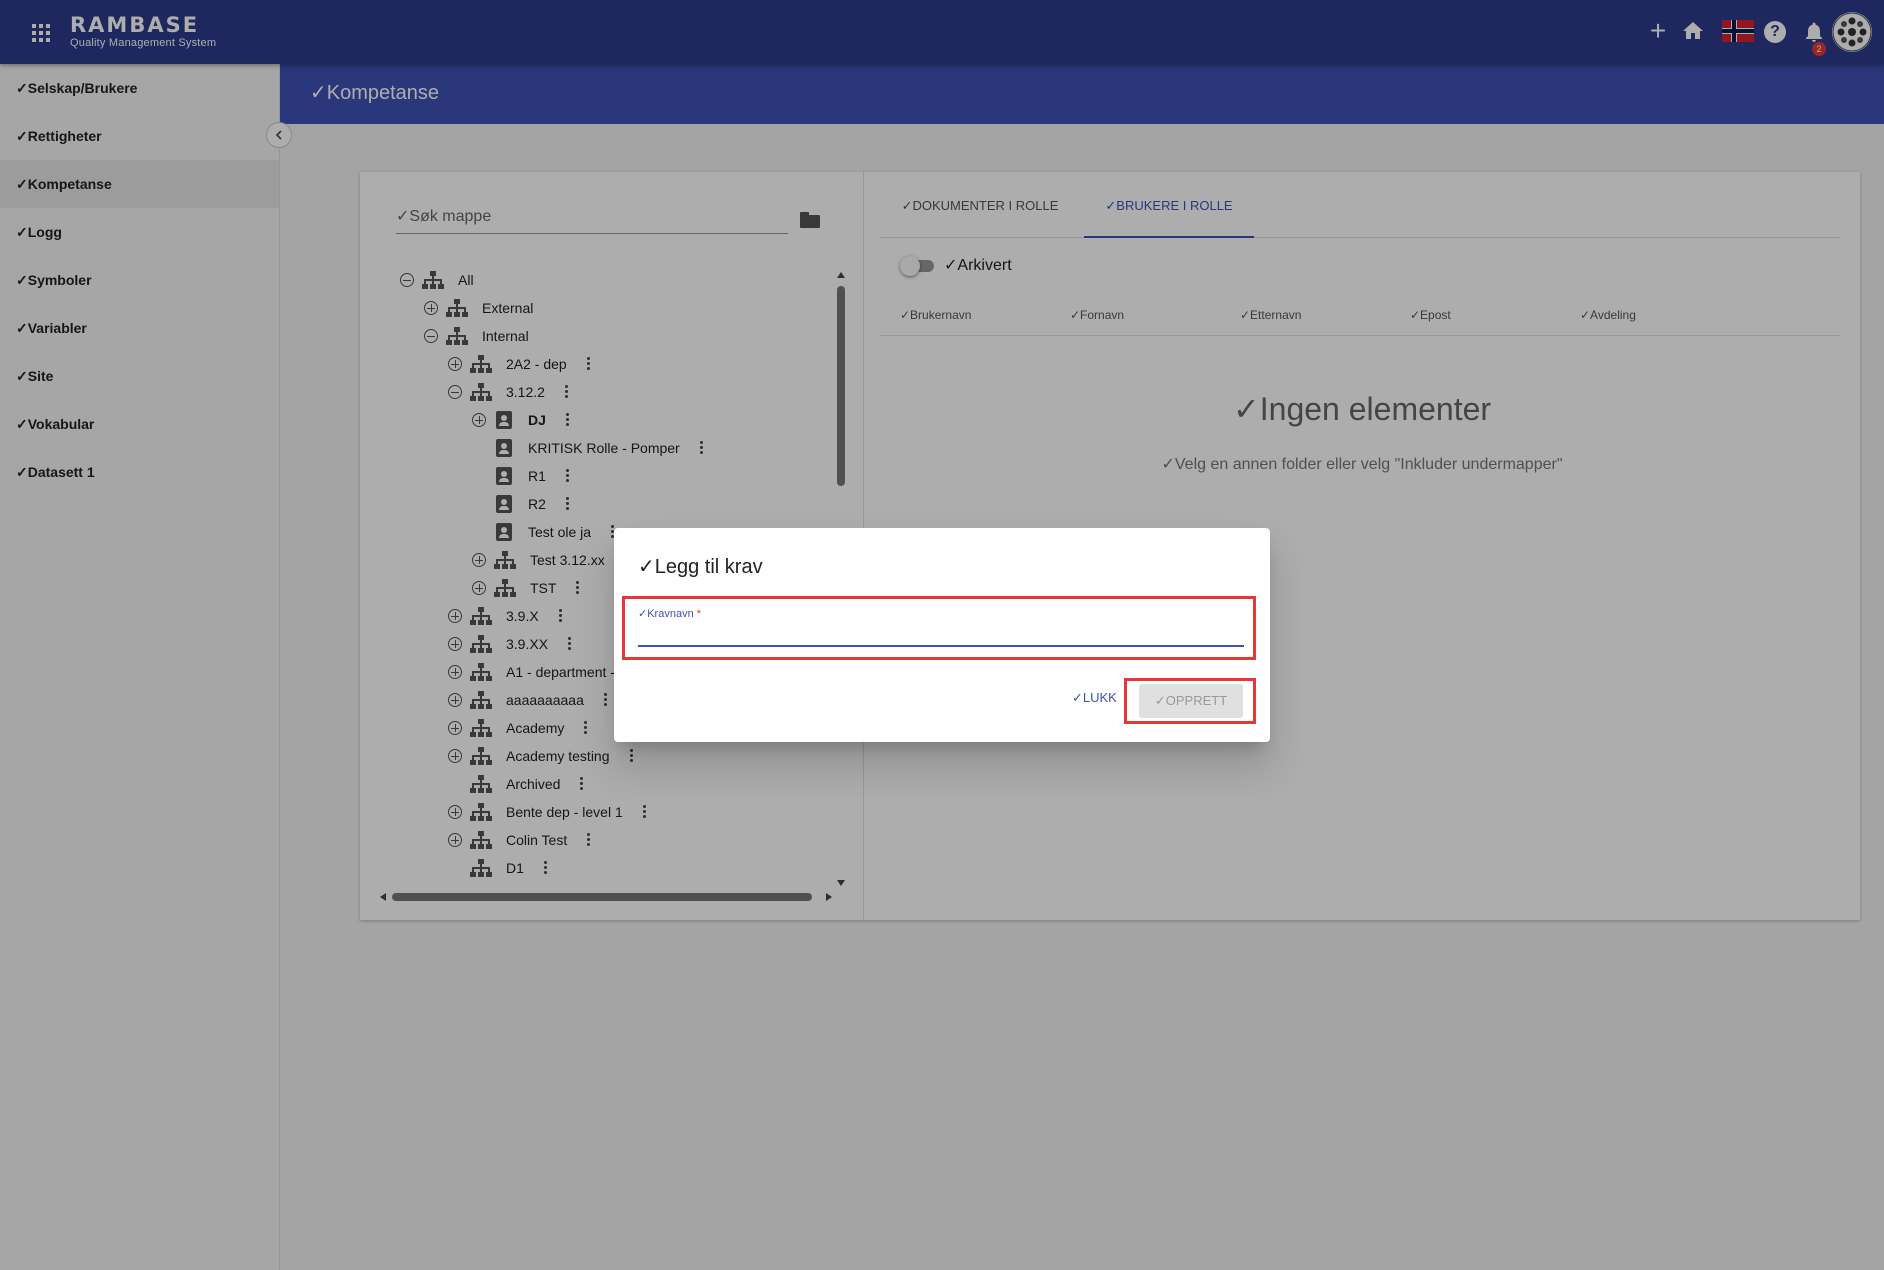 This screenshot has width=1884, height=1270. I want to click on required-marker: *, so click(699, 614).